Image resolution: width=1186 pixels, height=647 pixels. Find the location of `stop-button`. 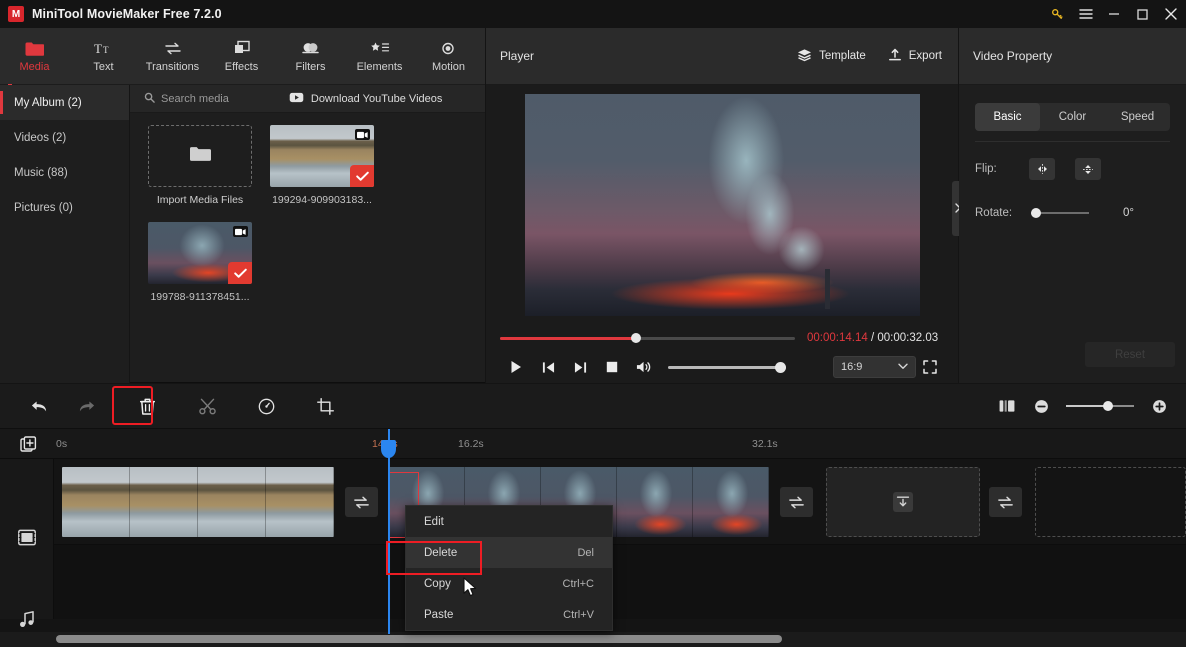

stop-button is located at coordinates (612, 367).